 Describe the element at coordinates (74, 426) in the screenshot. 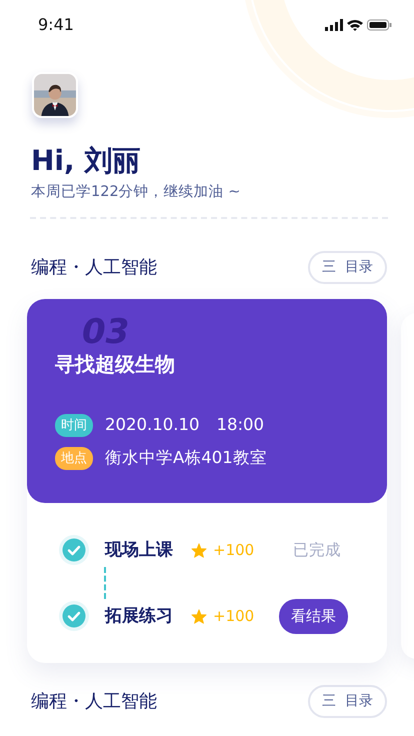

I see `info-tag: 时间` at that location.